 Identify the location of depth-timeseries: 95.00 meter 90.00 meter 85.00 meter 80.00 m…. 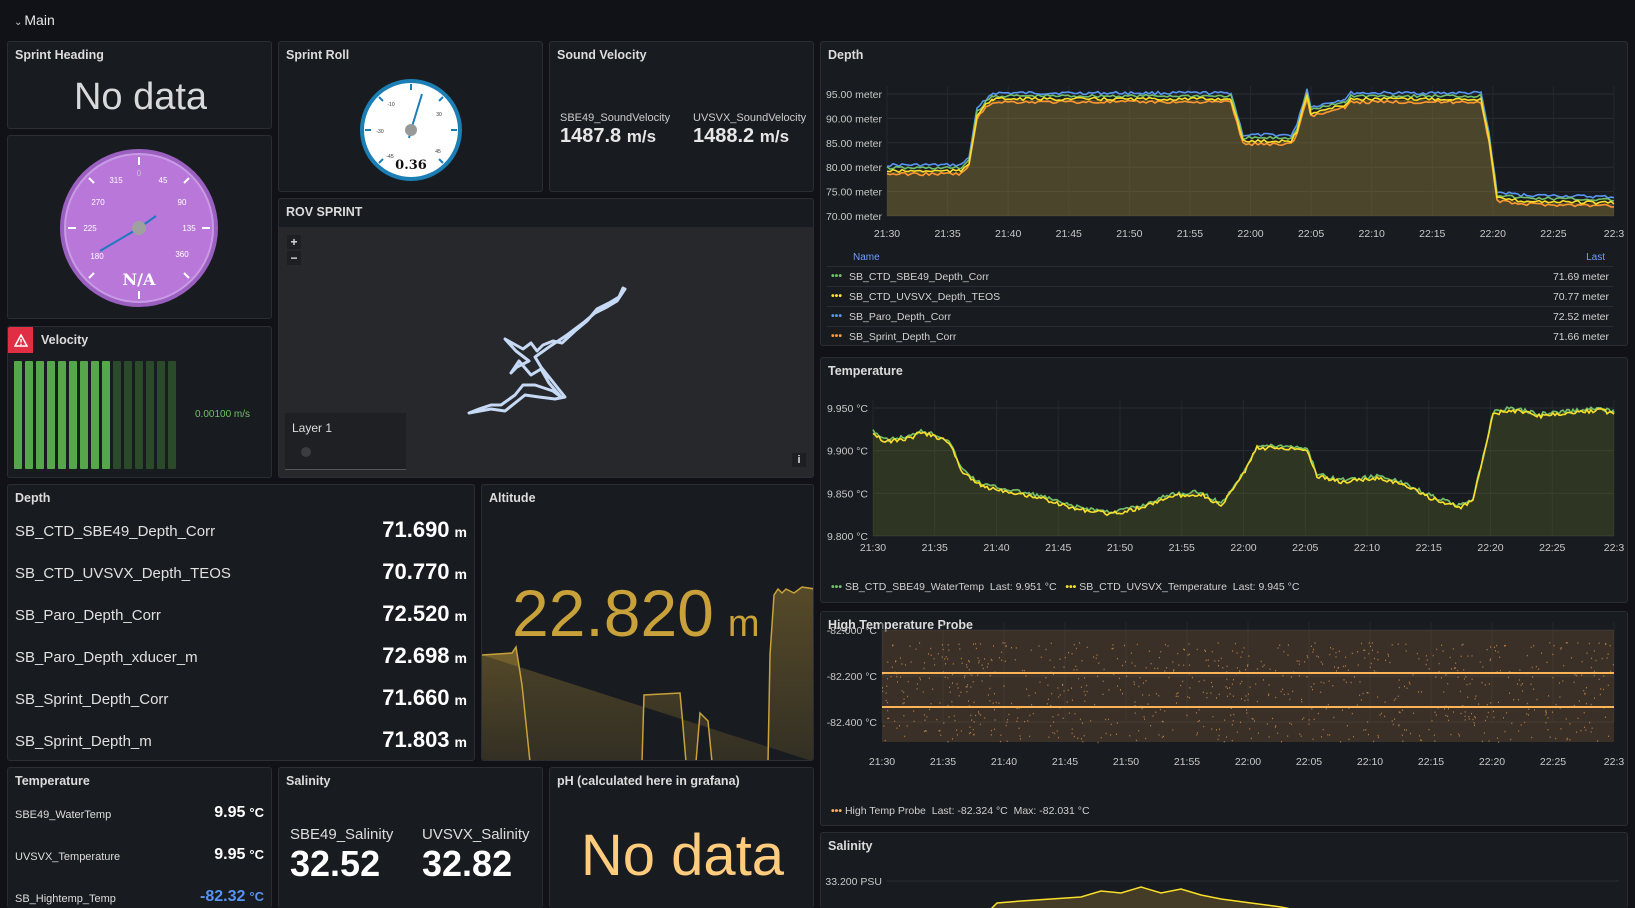
(1224, 149).